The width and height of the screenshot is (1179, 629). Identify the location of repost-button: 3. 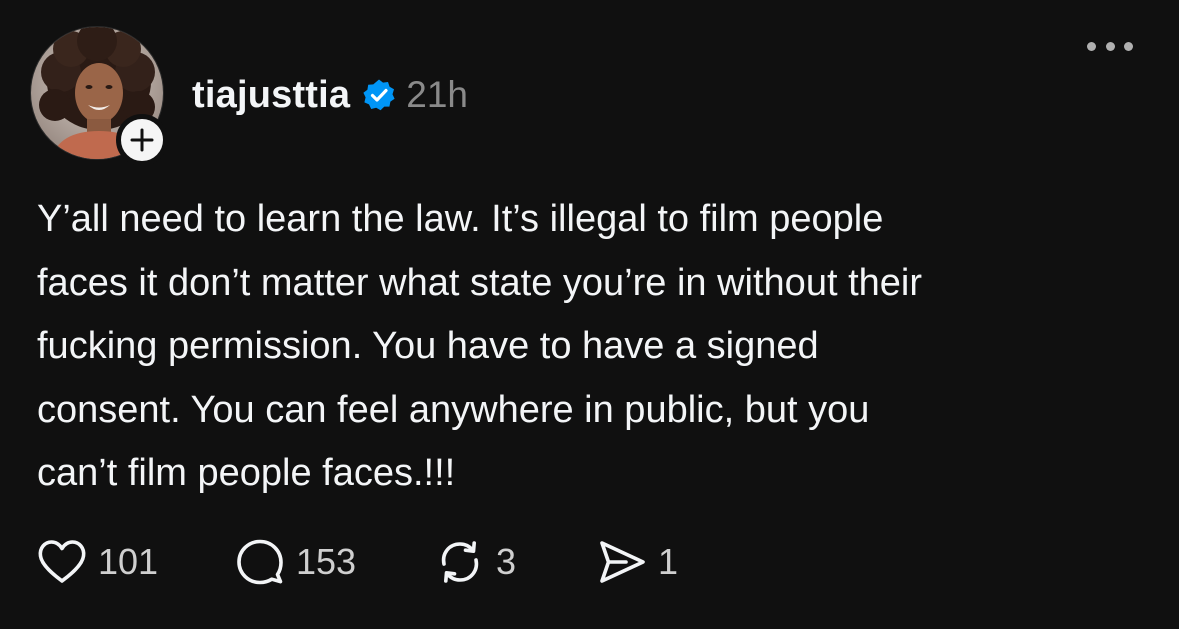
(515, 562).